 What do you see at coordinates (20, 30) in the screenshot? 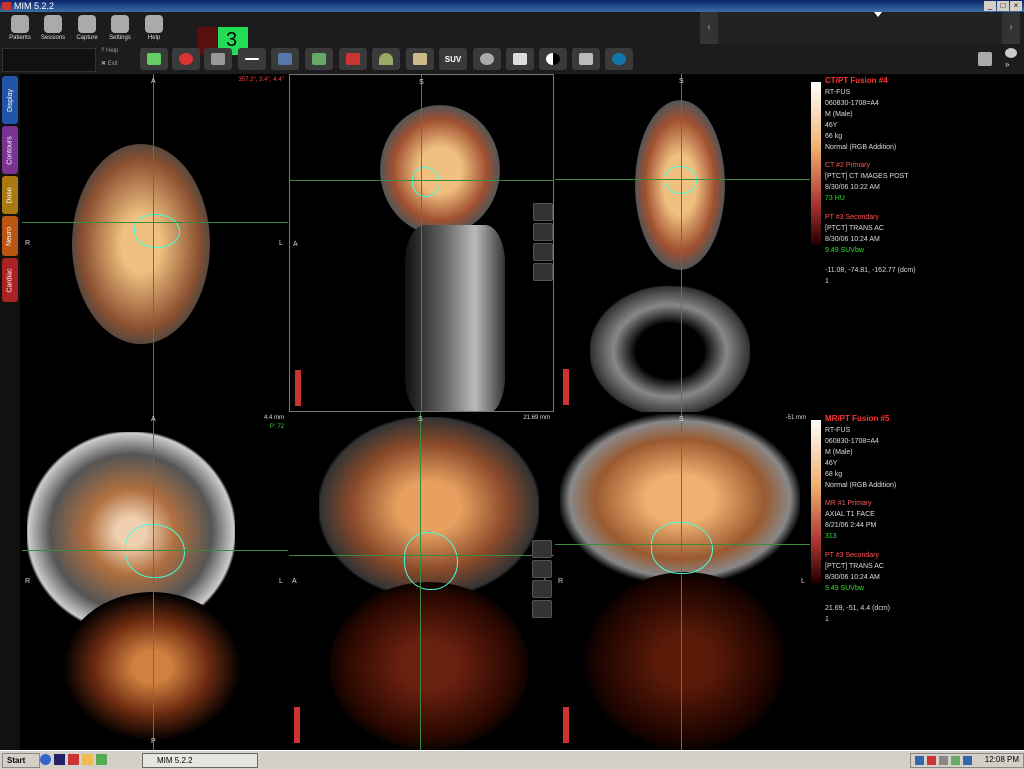
I see `patients-button: Patients` at bounding box center [20, 30].